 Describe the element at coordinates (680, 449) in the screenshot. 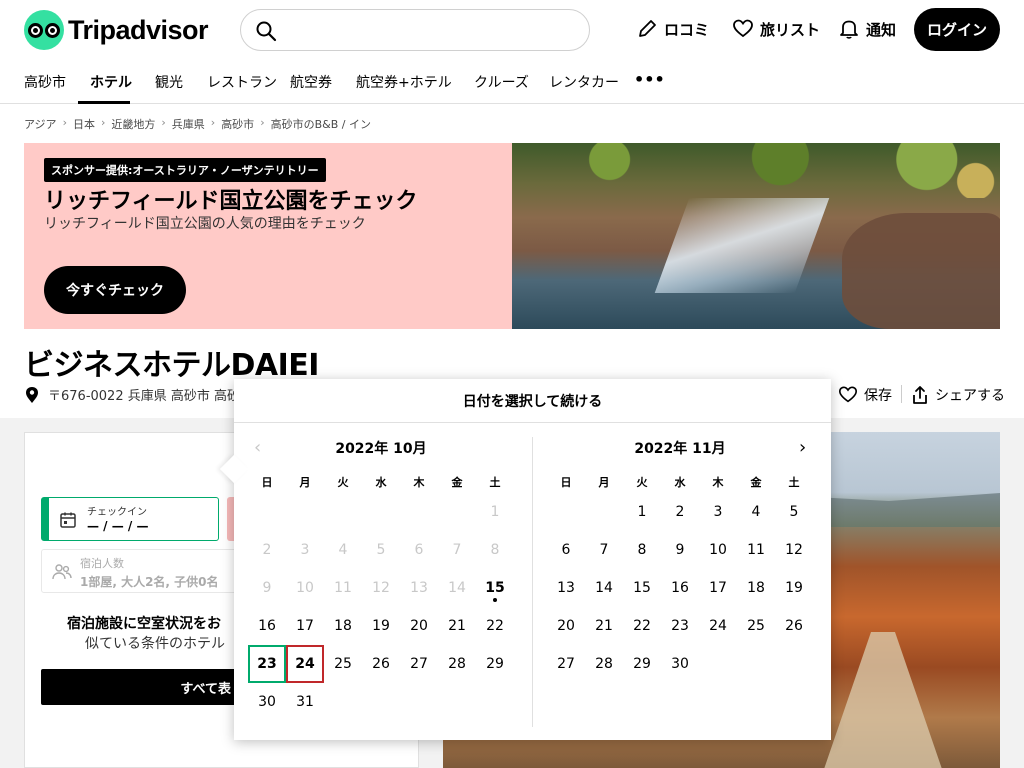

I see `month-title: 2022年 11月` at that location.